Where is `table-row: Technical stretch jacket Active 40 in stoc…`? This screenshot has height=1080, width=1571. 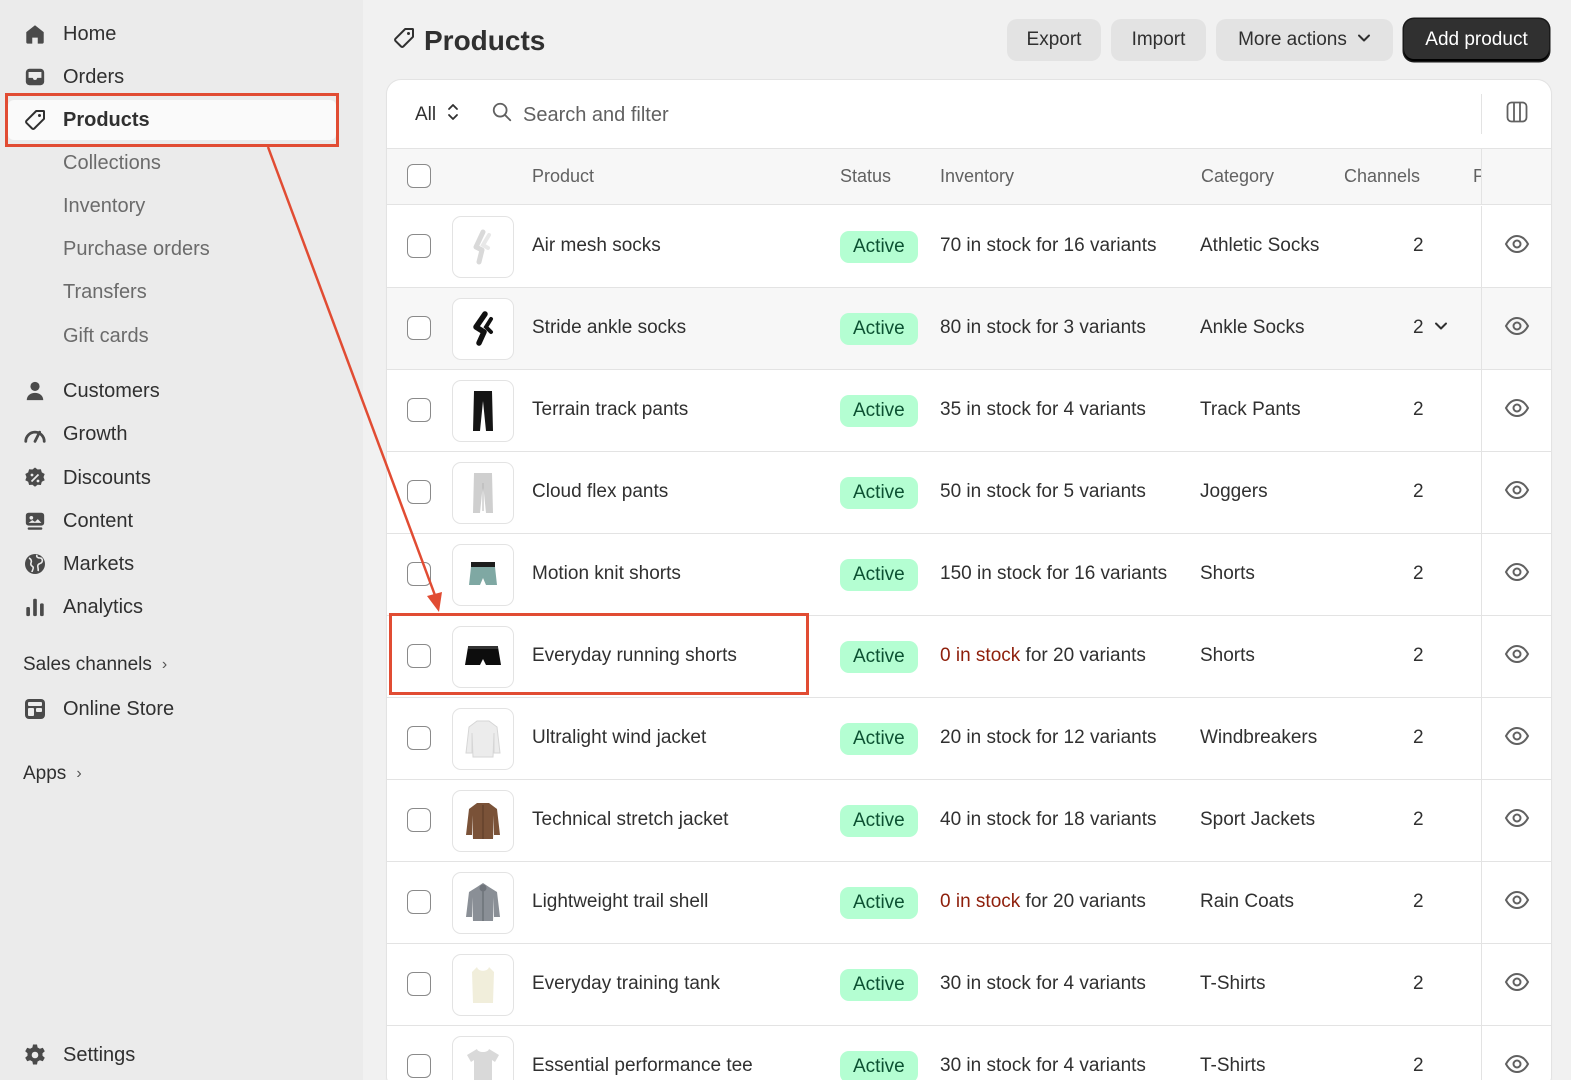
table-row: Technical stretch jacket Active 40 in stoc… is located at coordinates (969, 821).